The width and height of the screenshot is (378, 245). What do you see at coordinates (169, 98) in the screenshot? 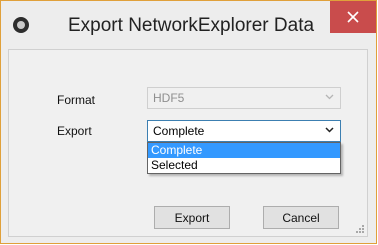
I see `format-select-value: HDF5` at bounding box center [169, 98].